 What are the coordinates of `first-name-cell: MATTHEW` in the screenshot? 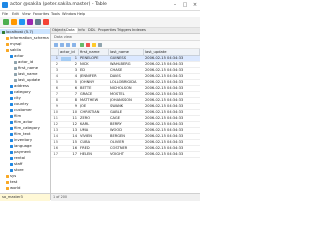 It's located at (94, 100).